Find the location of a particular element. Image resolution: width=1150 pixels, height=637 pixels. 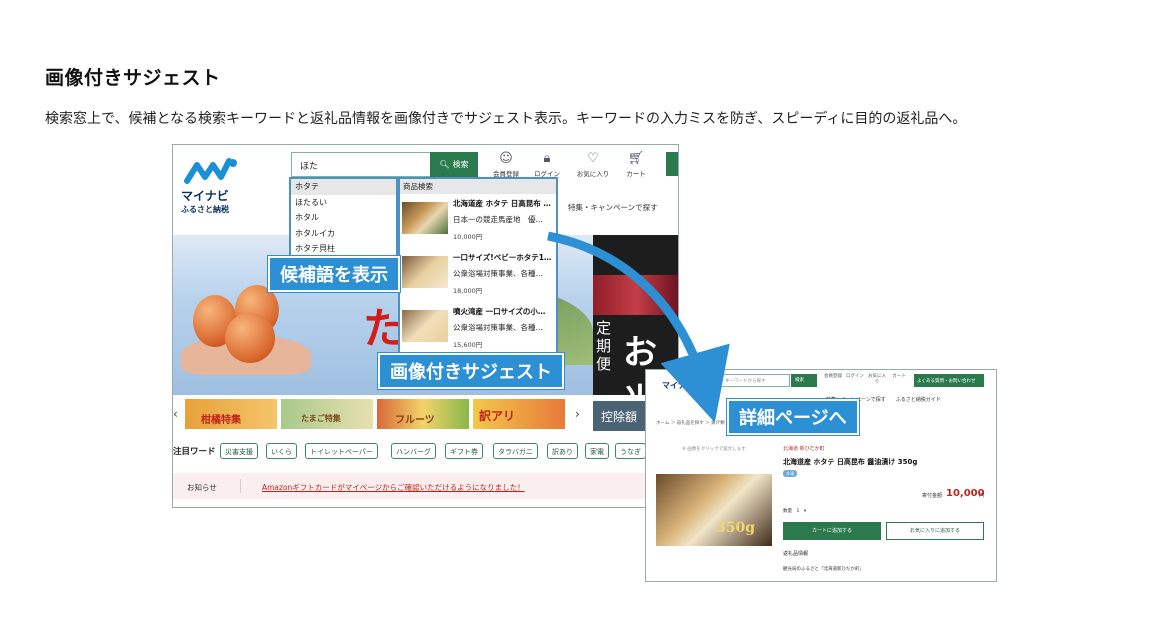

favorites-label: お気に入り is located at coordinates (593, 174).